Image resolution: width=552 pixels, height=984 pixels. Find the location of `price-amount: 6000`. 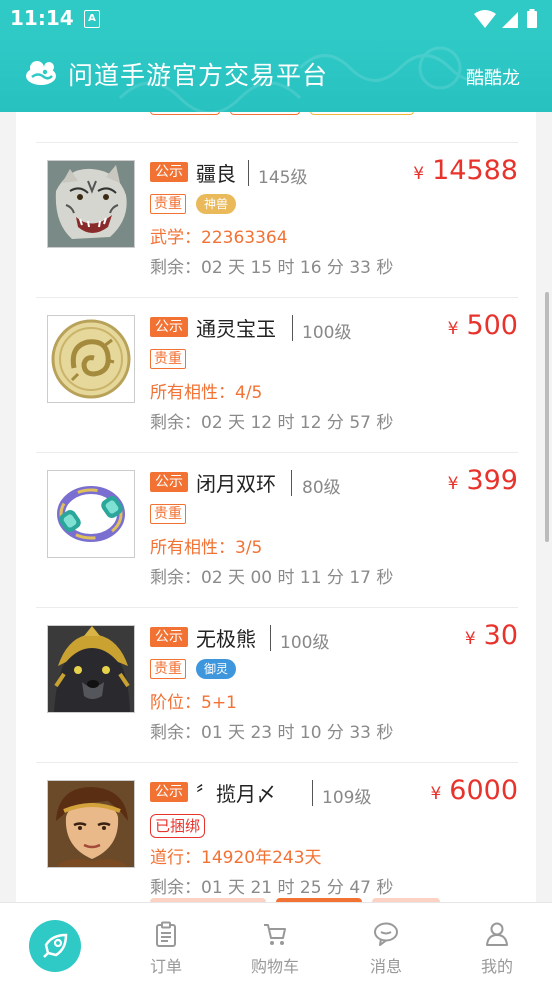

price-amount: 6000 is located at coordinates (483, 790).